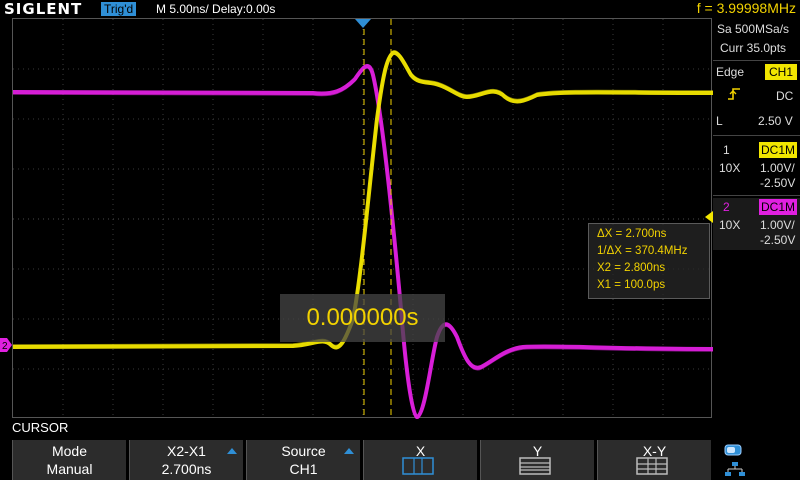 The width and height of the screenshot is (800, 480). What do you see at coordinates (418, 466) in the screenshot?
I see `x-cursor-icon` at bounding box center [418, 466].